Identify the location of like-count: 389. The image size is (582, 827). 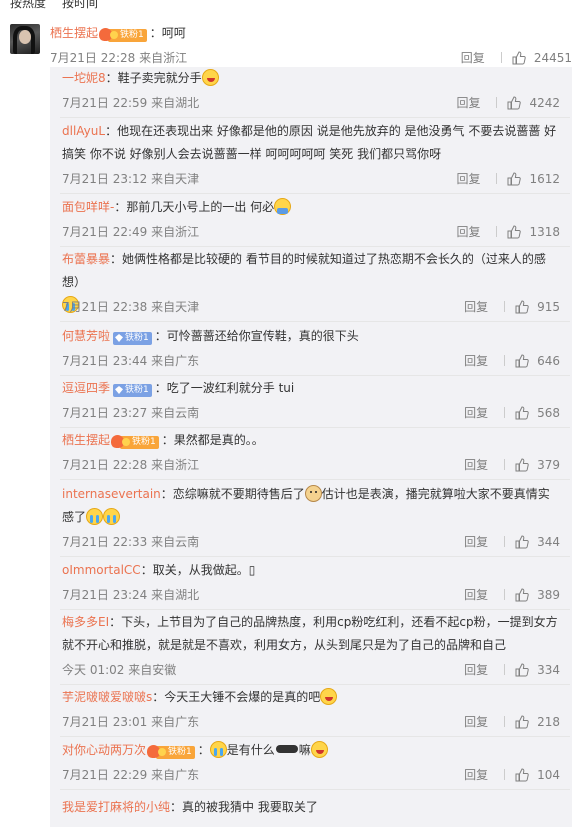
(548, 594).